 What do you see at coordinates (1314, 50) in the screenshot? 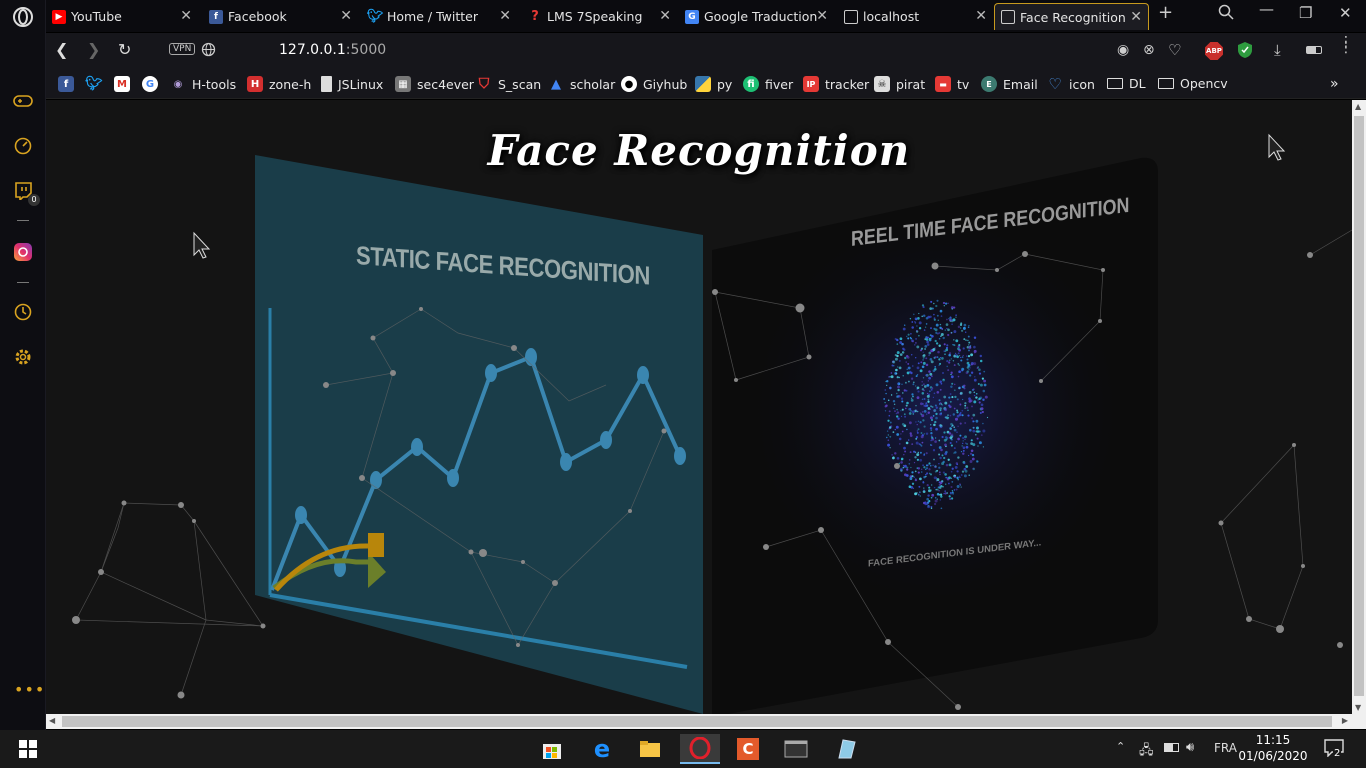
I see `battery-saver-icon` at bounding box center [1314, 50].